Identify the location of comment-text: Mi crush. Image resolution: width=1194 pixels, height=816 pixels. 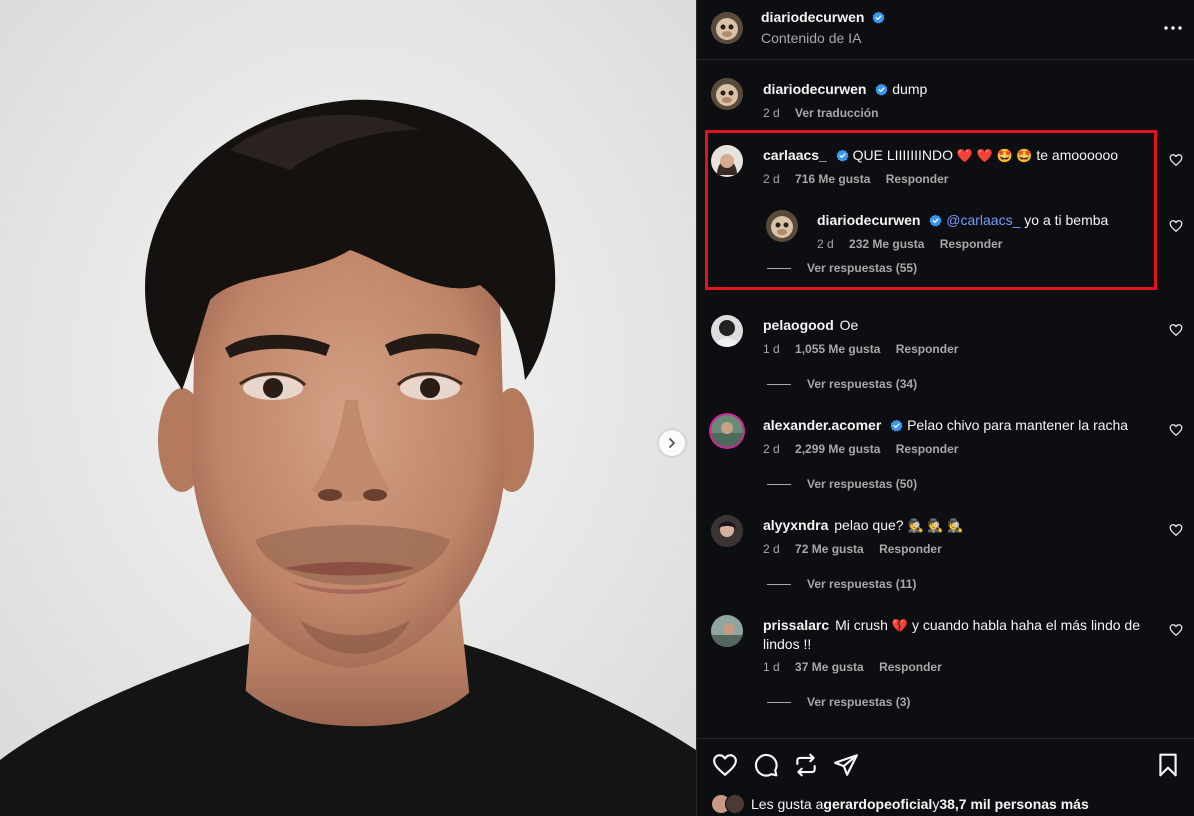
(861, 625).